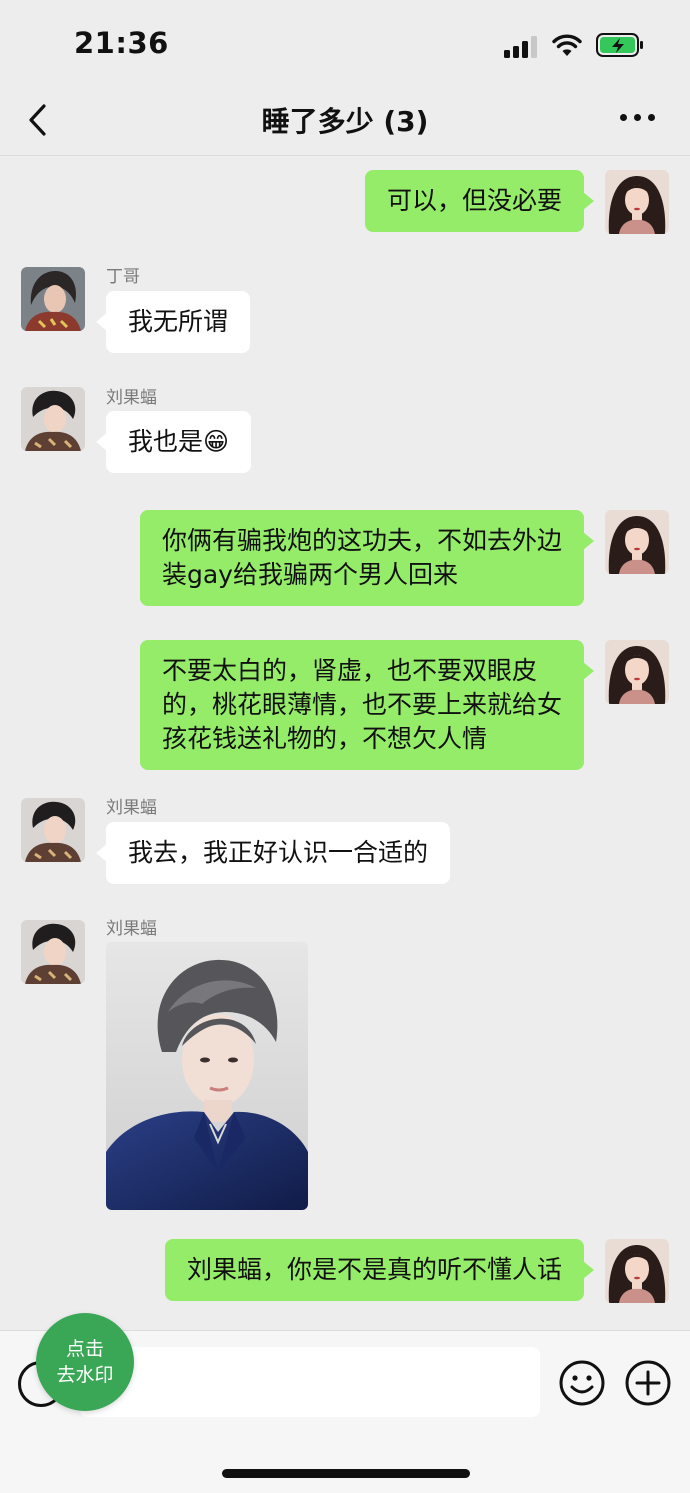  What do you see at coordinates (345, 45) in the screenshot?
I see `status-bar: 21:36` at bounding box center [345, 45].